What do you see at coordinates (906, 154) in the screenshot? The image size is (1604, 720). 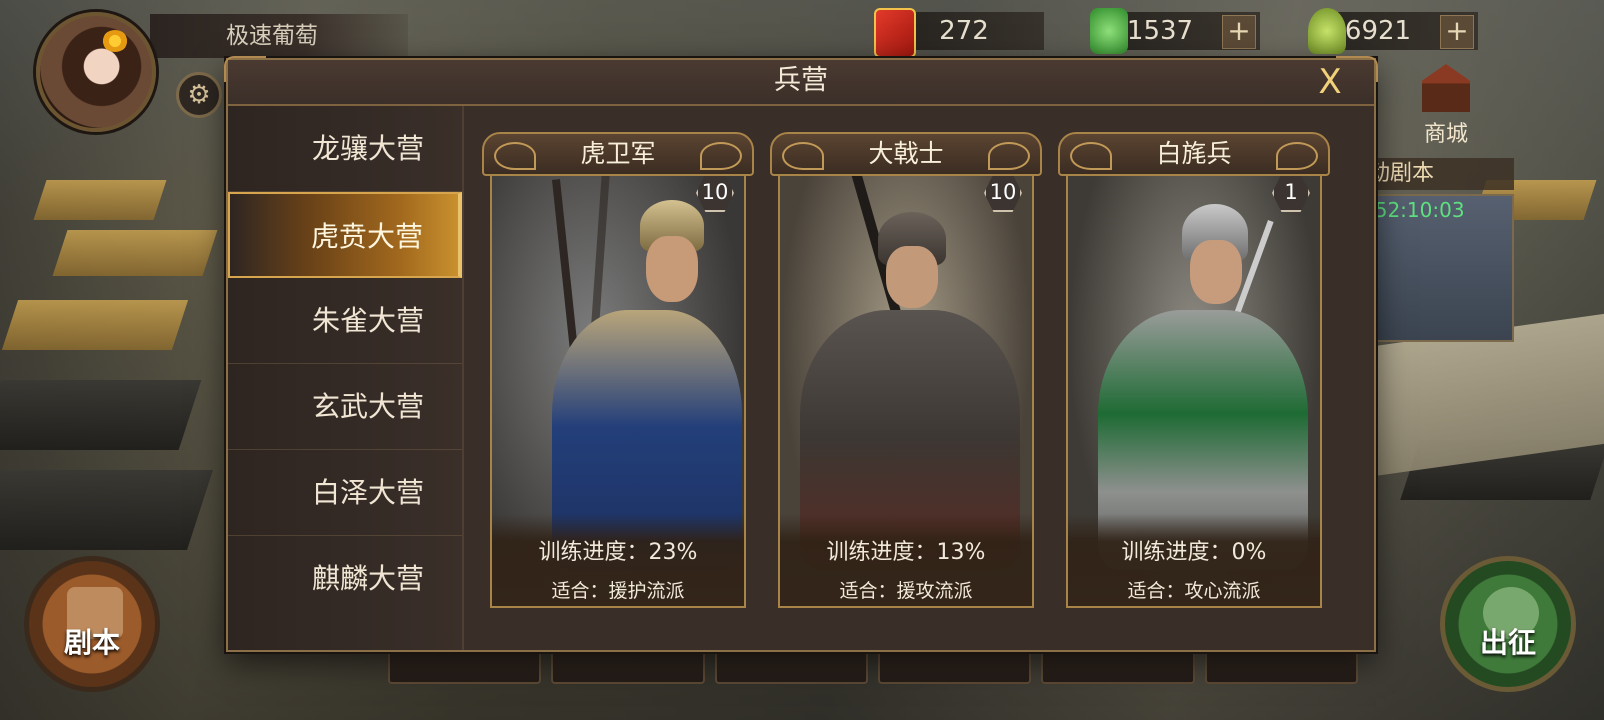 I see `unit-name: 大戟士` at bounding box center [906, 154].